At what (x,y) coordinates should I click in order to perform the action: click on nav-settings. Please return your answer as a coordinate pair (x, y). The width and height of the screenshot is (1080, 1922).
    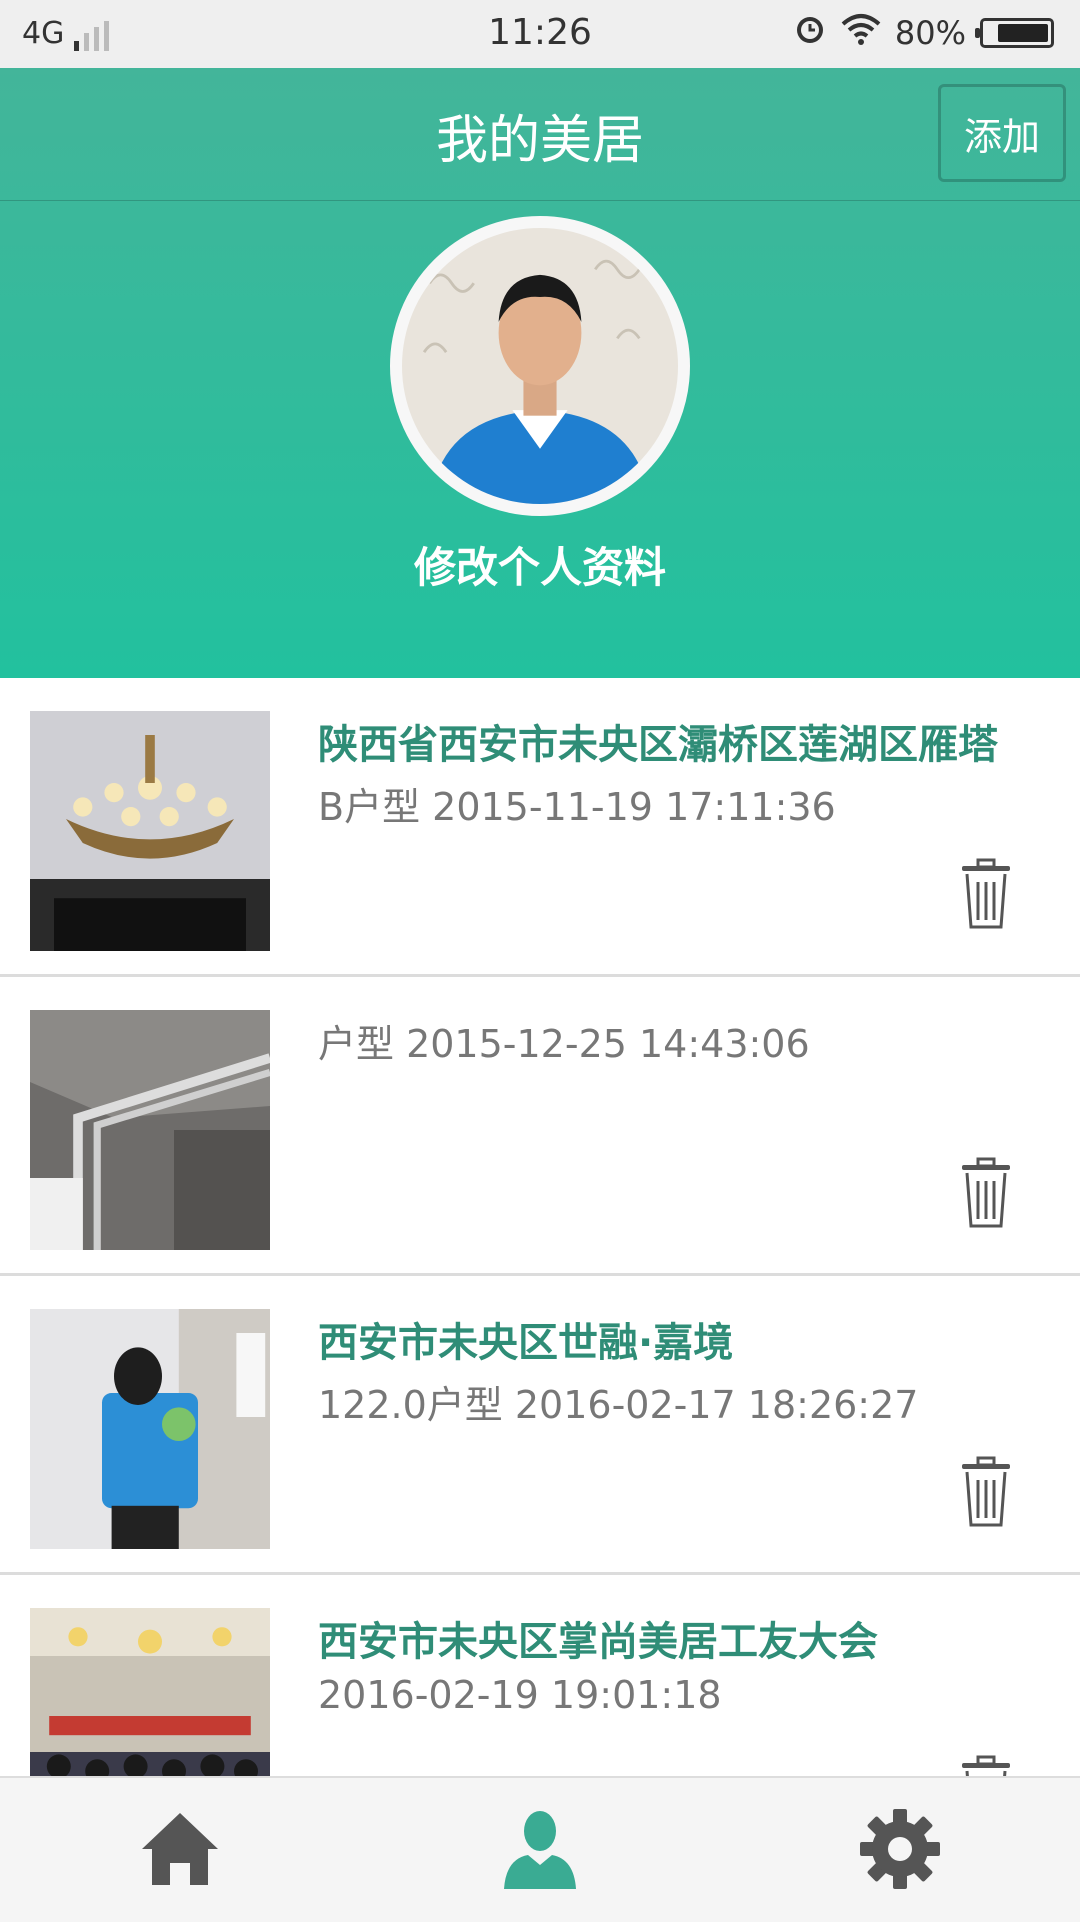
    Looking at the image, I should click on (900, 1851).